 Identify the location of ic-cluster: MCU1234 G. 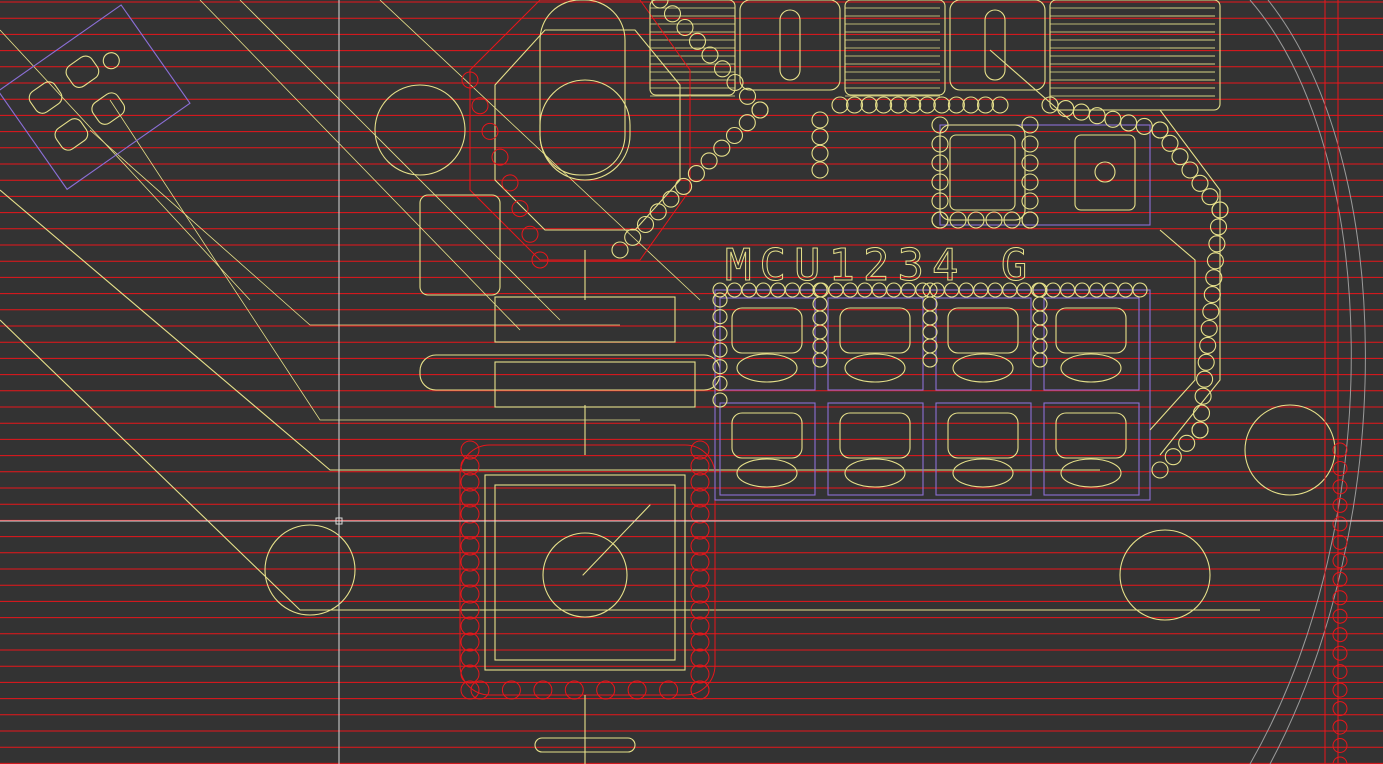
(938, 208).